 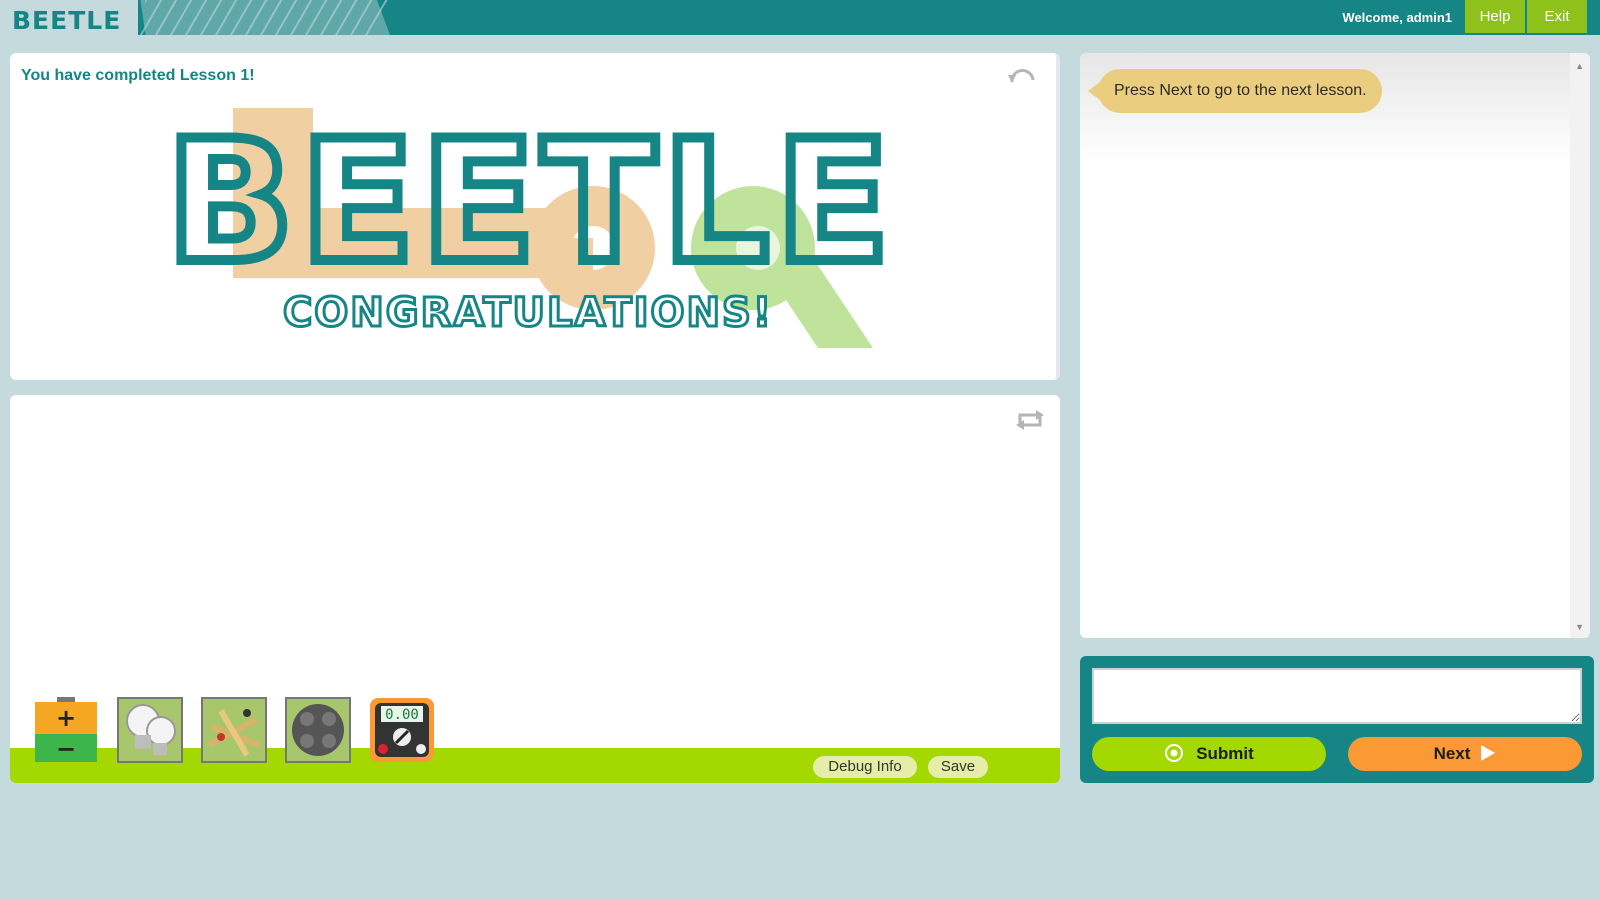 What do you see at coordinates (1580, 345) in the screenshot?
I see `chat-scrollbar: ▲ ▼` at bounding box center [1580, 345].